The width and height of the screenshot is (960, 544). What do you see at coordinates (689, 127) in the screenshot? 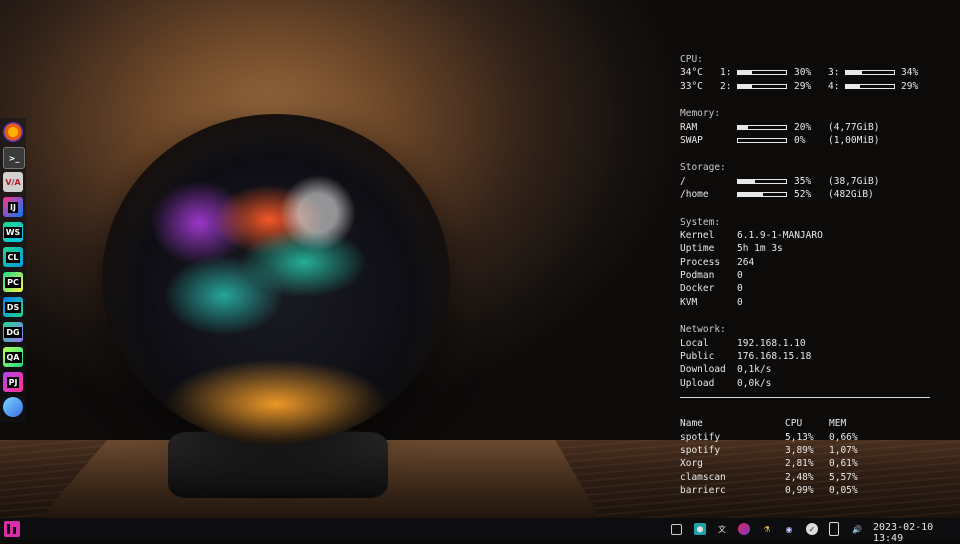
I see `memory-label: RAM` at bounding box center [689, 127].